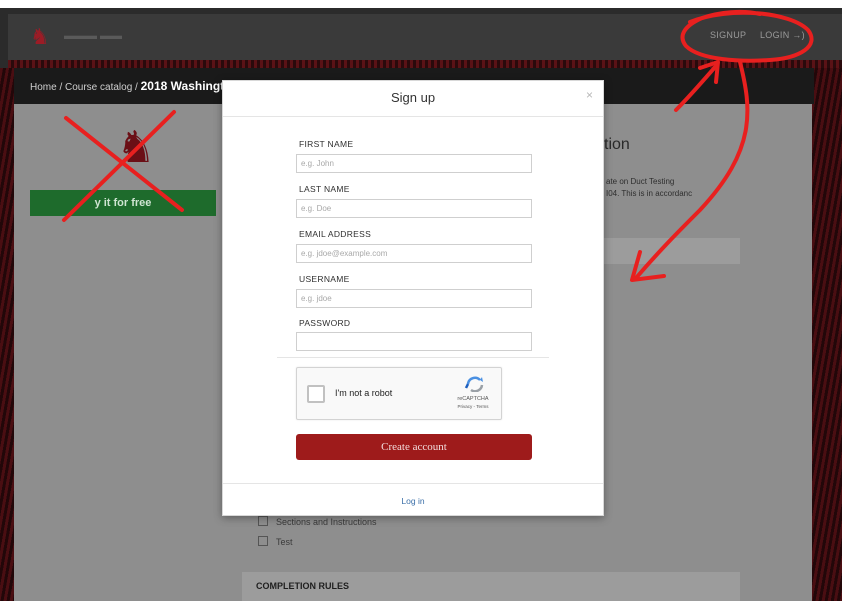 This screenshot has height=601, width=842. Describe the element at coordinates (364, 393) in the screenshot. I see `recaptcha-label: I'm not a robot` at that location.